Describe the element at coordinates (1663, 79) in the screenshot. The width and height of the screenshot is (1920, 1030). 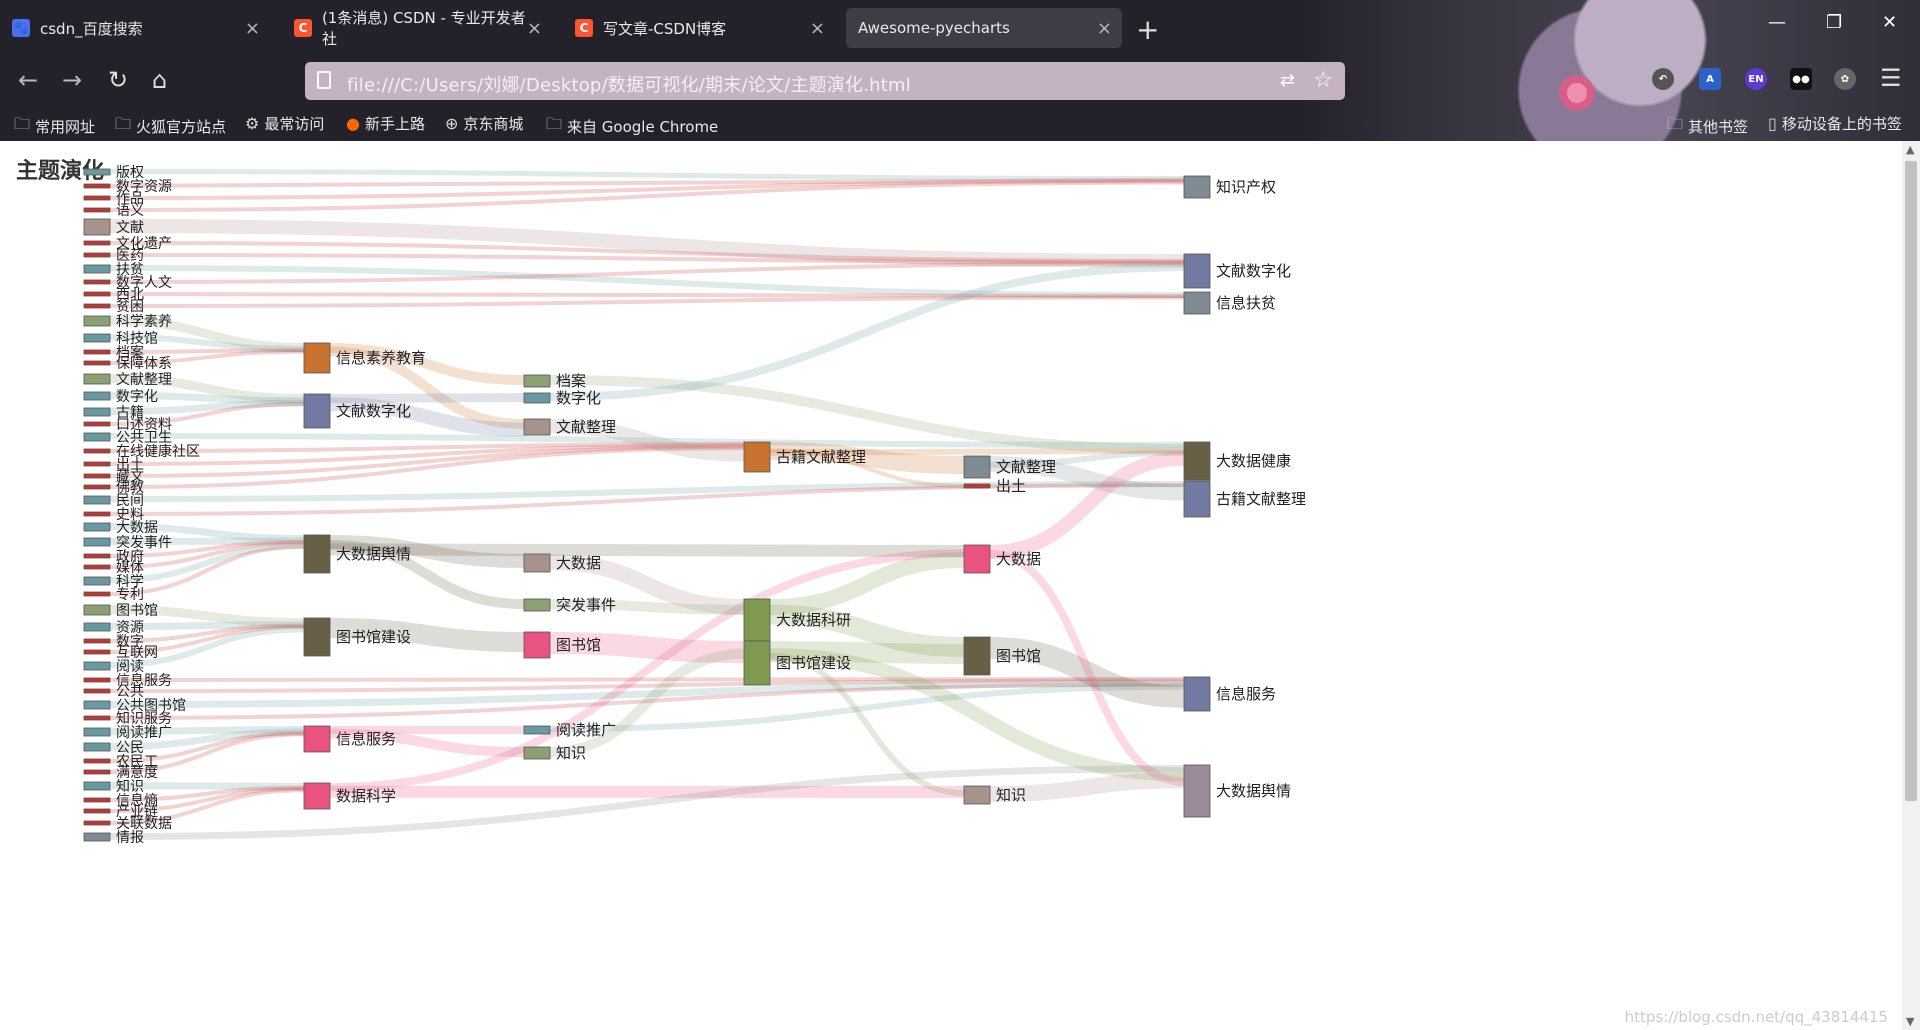
I see `undo-extension-icon: ↶` at that location.